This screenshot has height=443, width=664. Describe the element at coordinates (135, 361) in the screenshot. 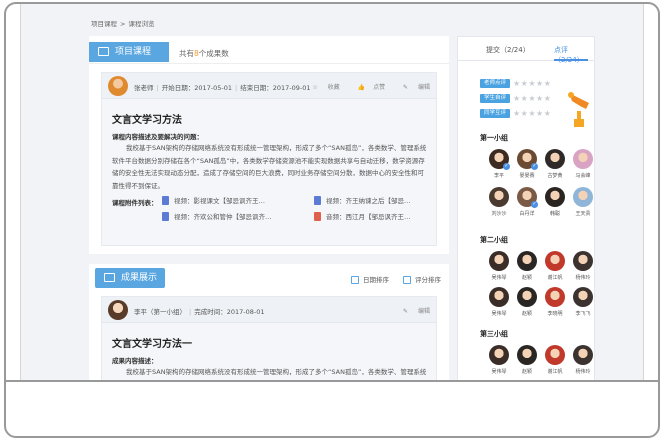

I see `post-subtitle: 成果内容描述：` at that location.